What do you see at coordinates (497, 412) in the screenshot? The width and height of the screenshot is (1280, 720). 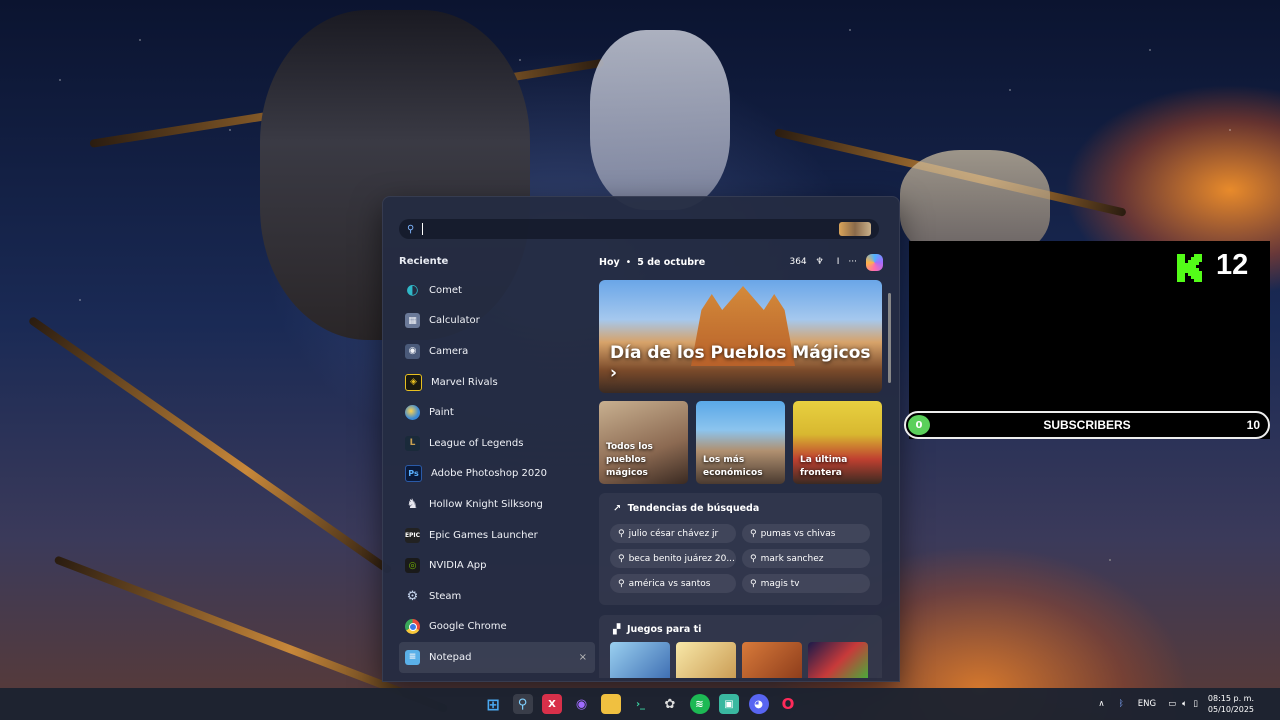 I see `app-item-paint: Paint` at bounding box center [497, 412].